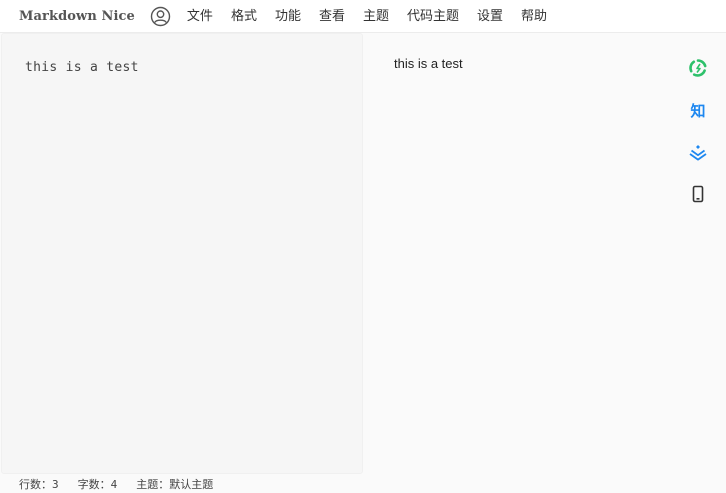 This screenshot has width=726, height=493. What do you see at coordinates (244, 16) in the screenshot?
I see `menu-format: 格式` at bounding box center [244, 16].